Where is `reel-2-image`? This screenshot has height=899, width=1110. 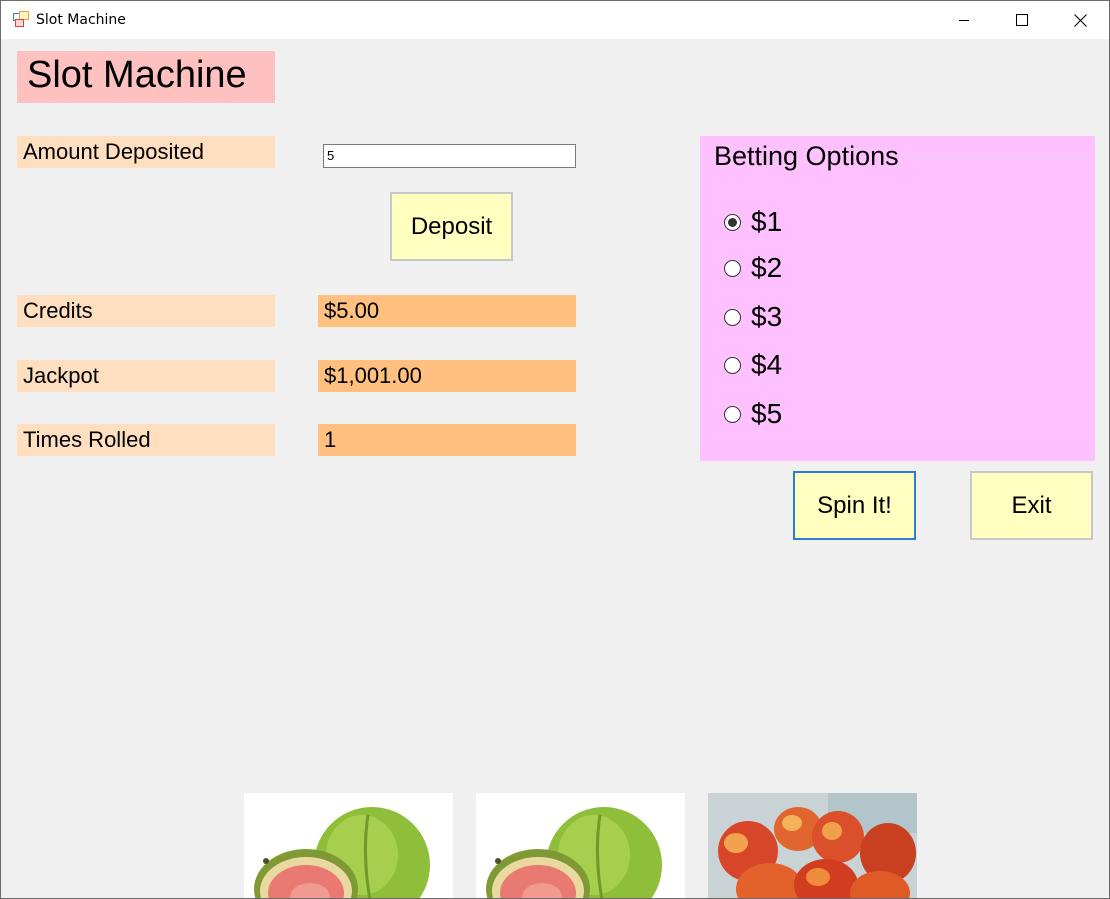
reel-2-image is located at coordinates (580, 845).